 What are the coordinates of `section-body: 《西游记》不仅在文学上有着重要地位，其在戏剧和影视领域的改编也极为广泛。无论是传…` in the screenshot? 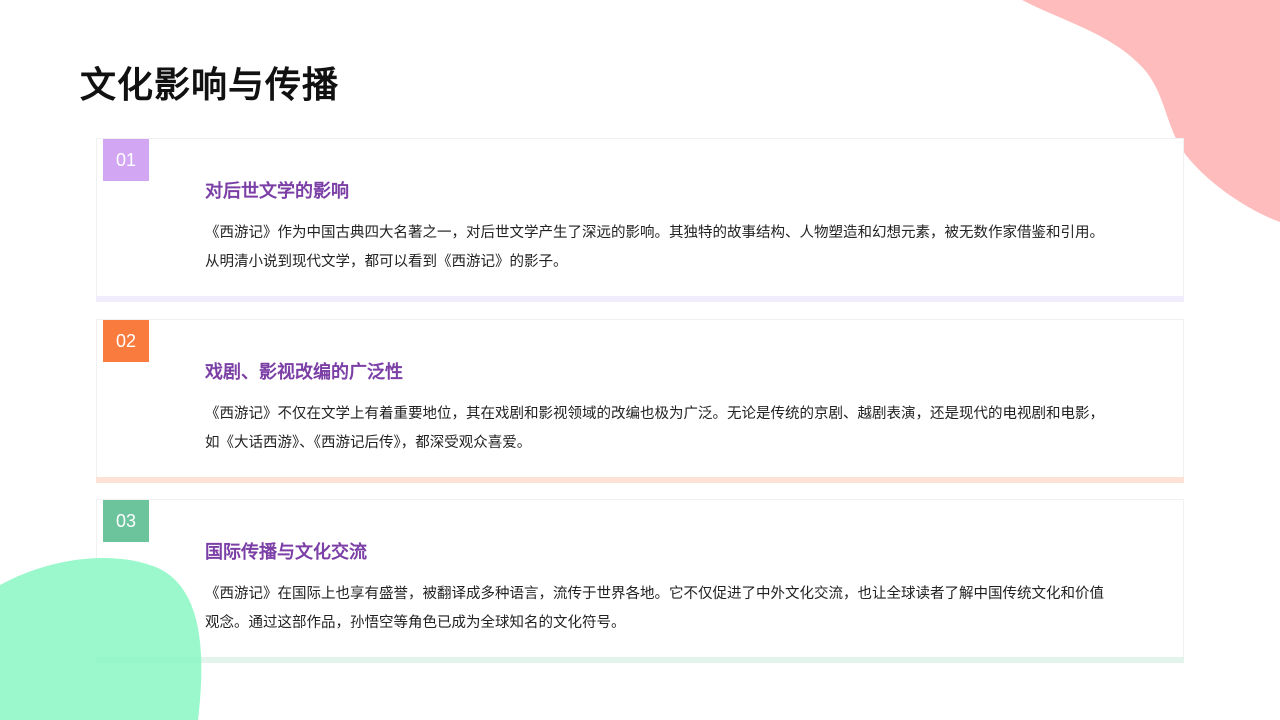 It's located at (654, 428).